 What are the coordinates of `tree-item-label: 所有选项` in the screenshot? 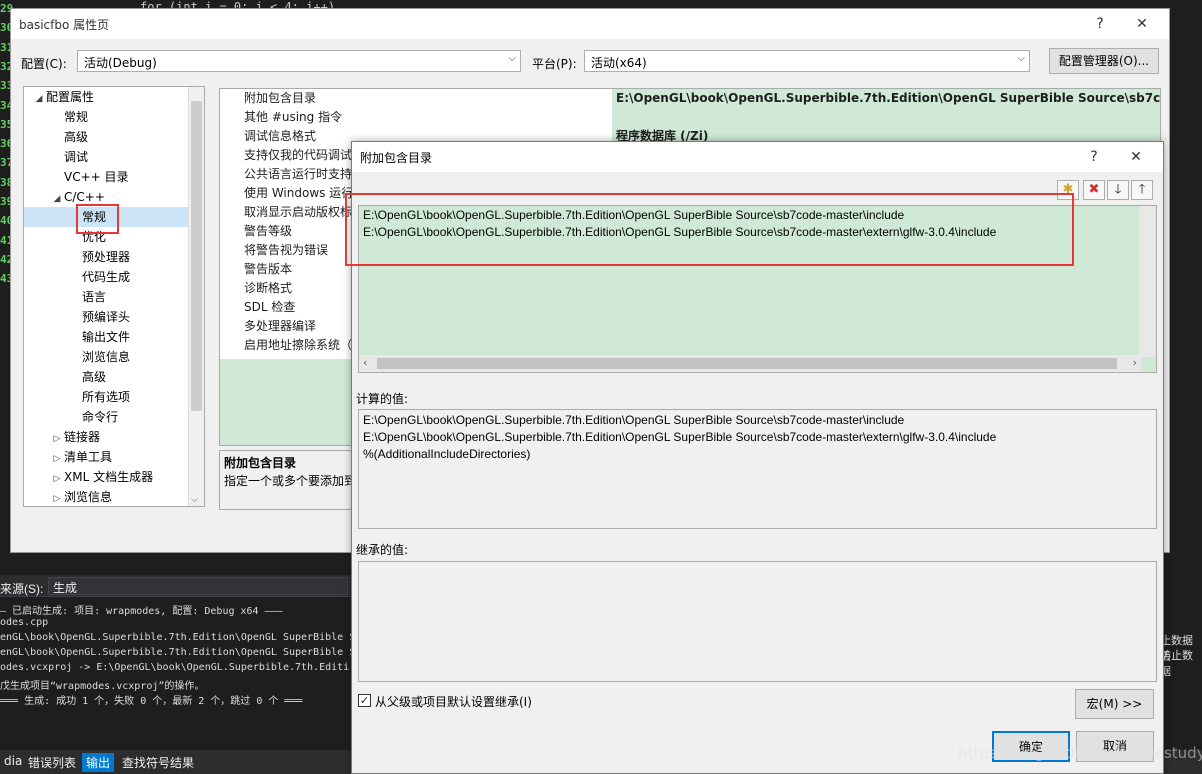 It's located at (106, 397).